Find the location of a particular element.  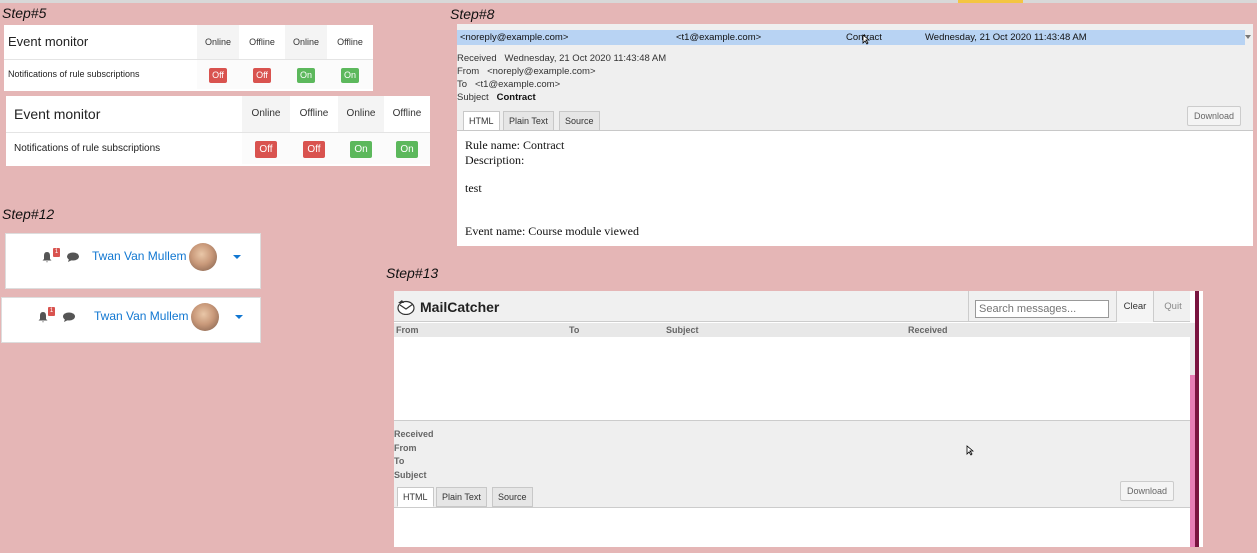

message-body is located at coordinates (792, 527).